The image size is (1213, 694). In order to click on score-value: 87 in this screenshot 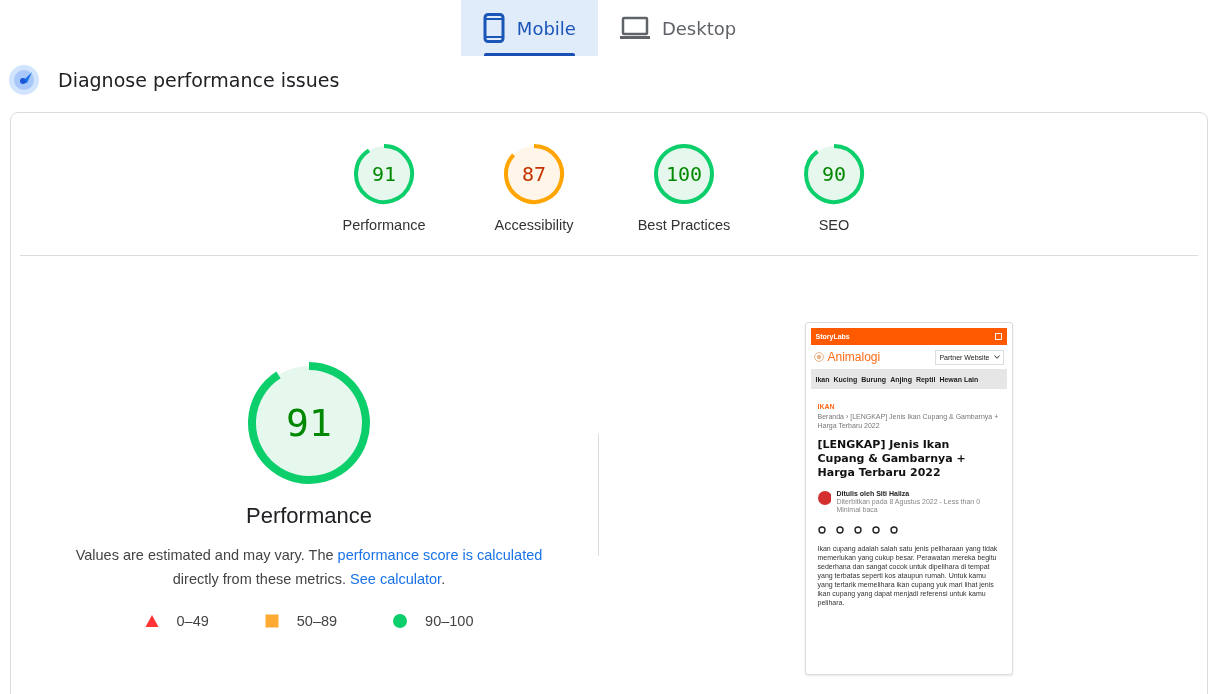, I will do `click(534, 174)`.